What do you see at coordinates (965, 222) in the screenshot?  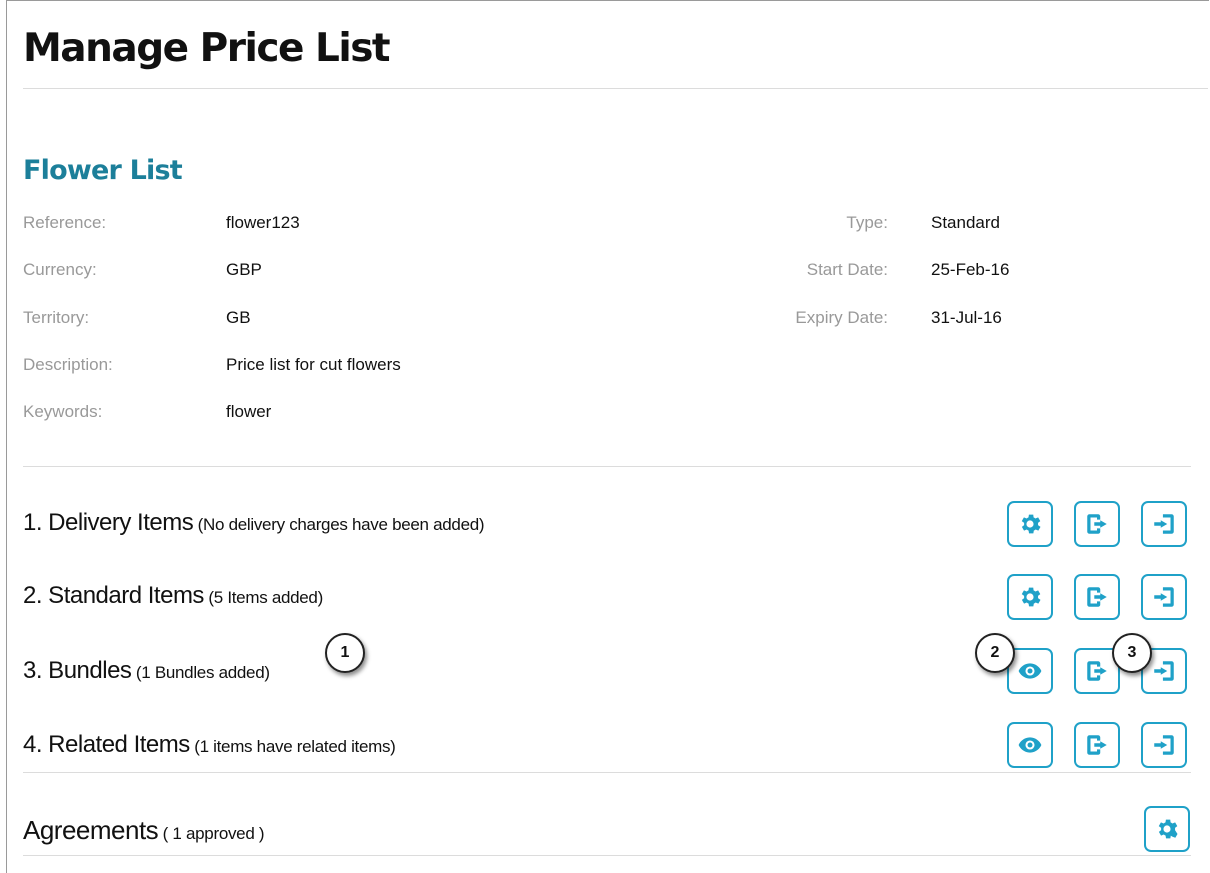 I see `type-value: Standard` at bounding box center [965, 222].